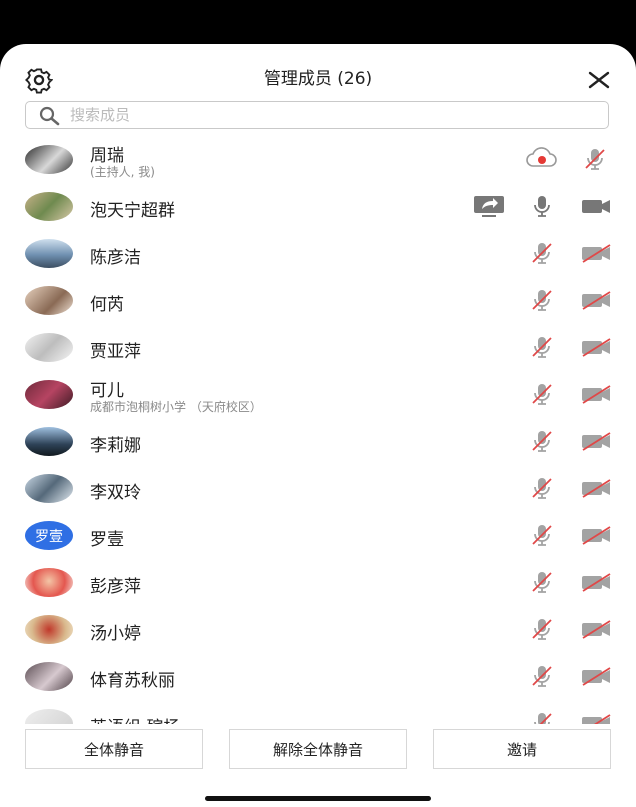 This screenshot has width=636, height=807. What do you see at coordinates (318, 582) in the screenshot?
I see `member-row: 彭彦萍` at bounding box center [318, 582].